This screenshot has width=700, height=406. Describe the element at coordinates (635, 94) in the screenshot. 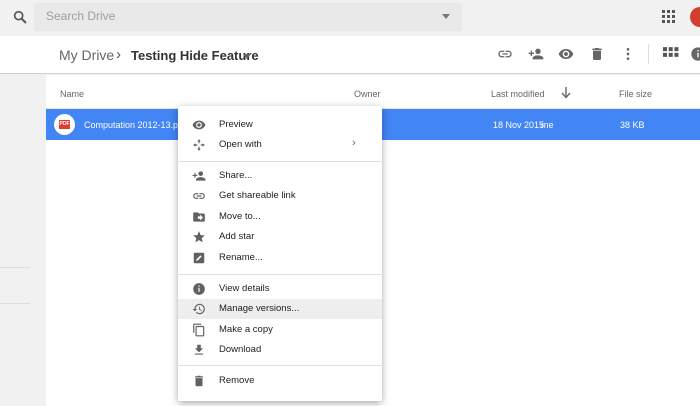

I see `column-header-file-size: File size` at that location.